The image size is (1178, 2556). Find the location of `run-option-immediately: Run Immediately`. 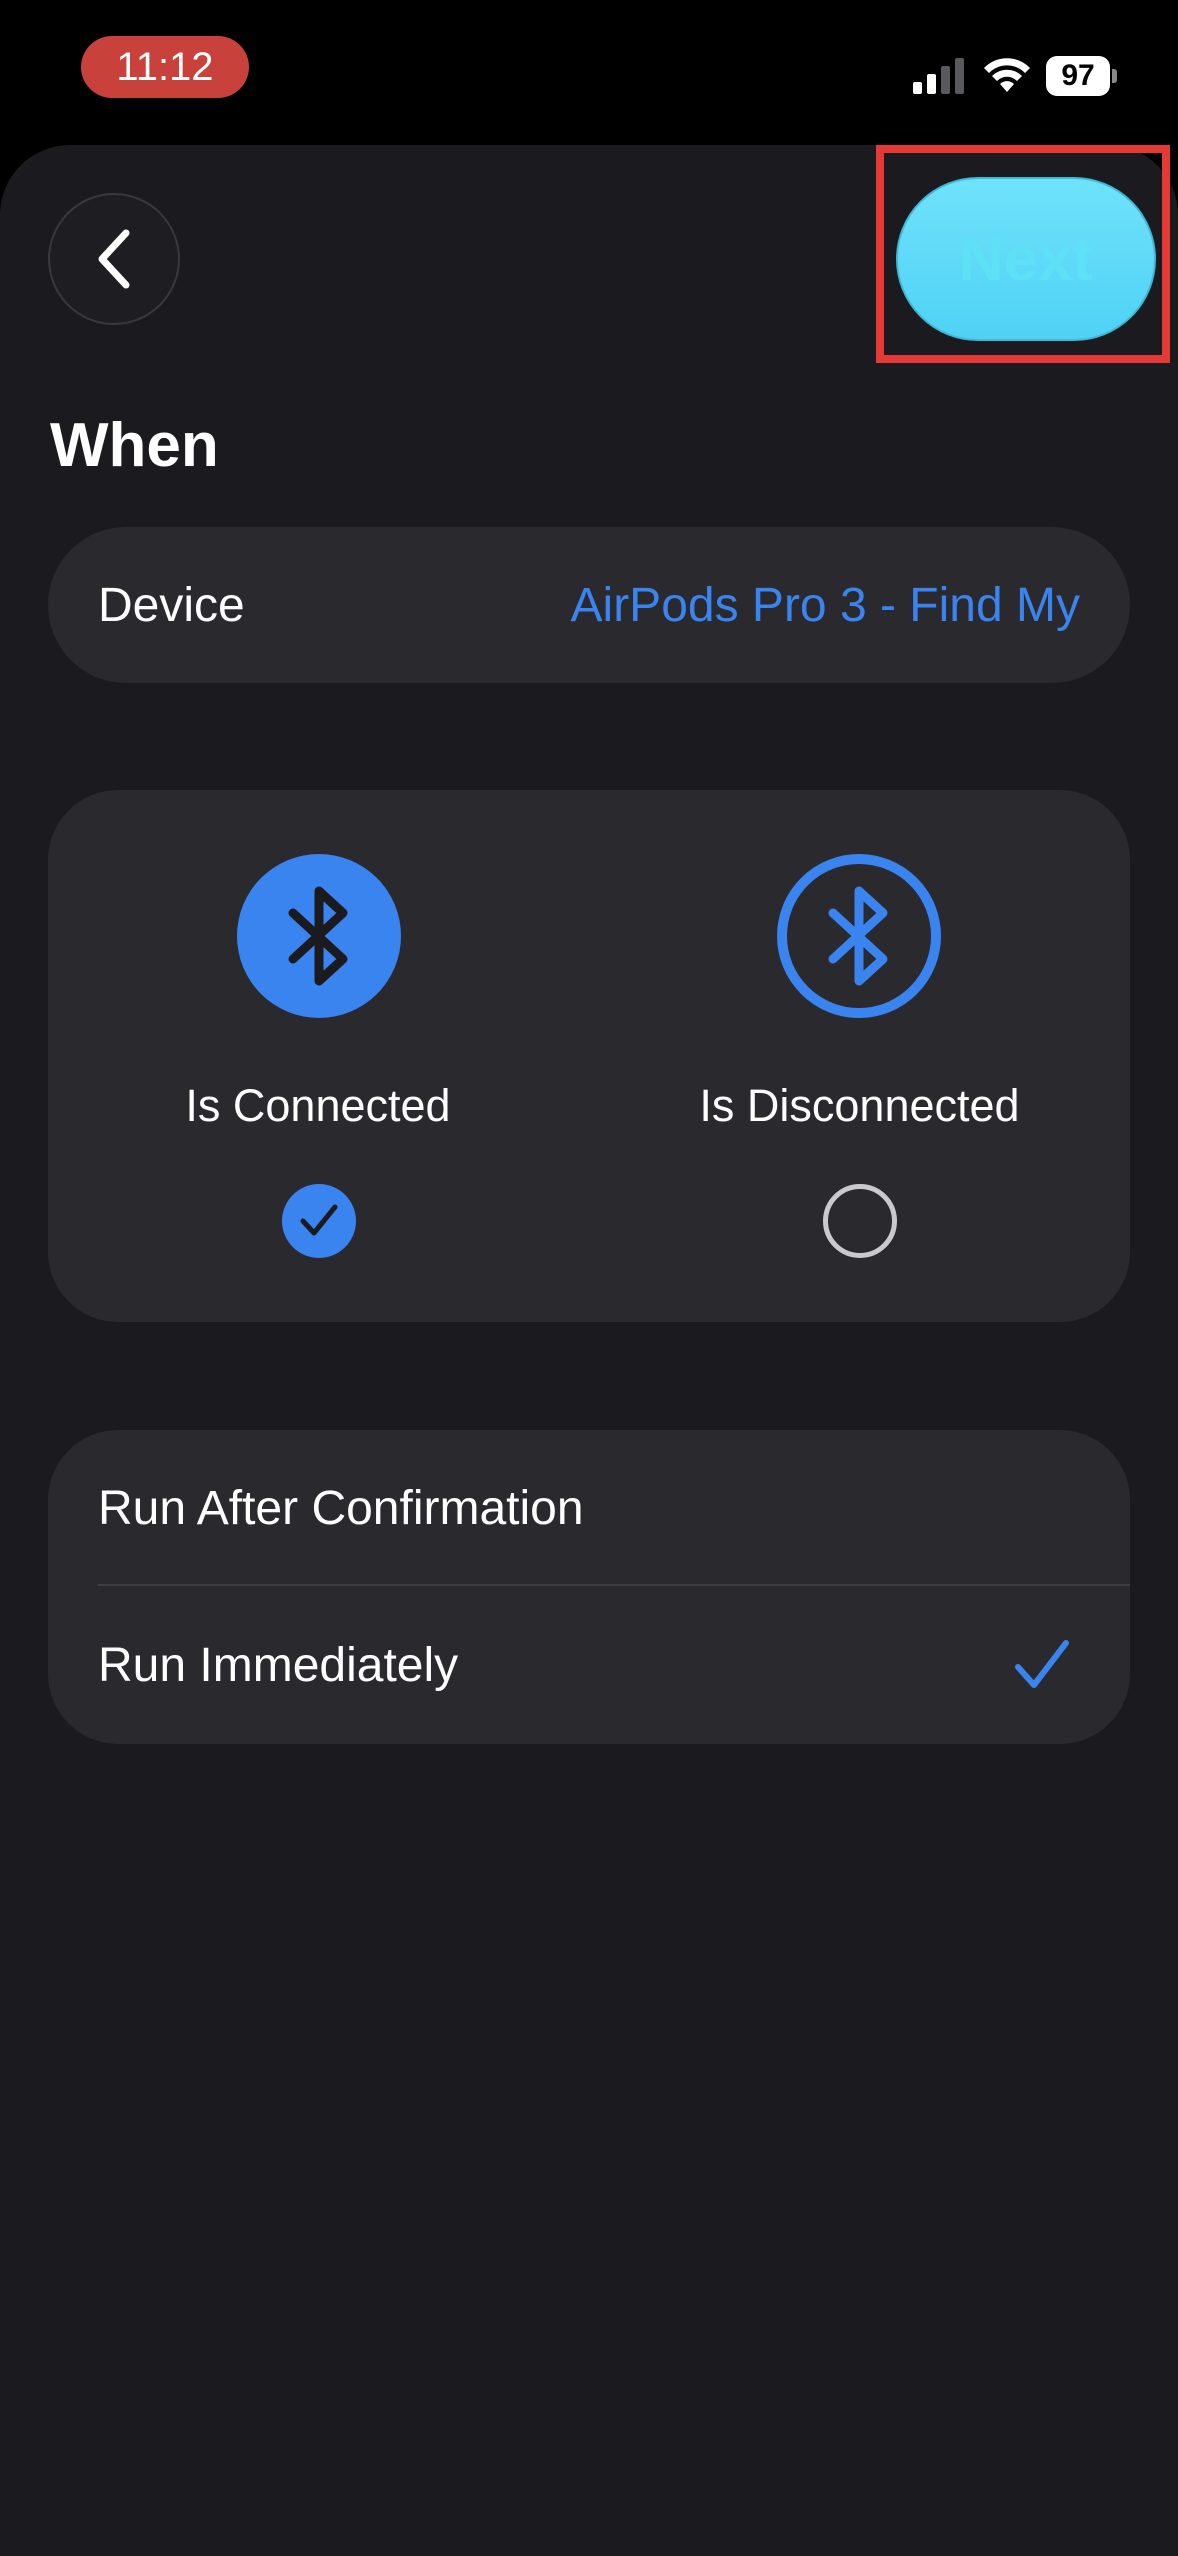

run-option-immediately: Run Immediately is located at coordinates (589, 1665).